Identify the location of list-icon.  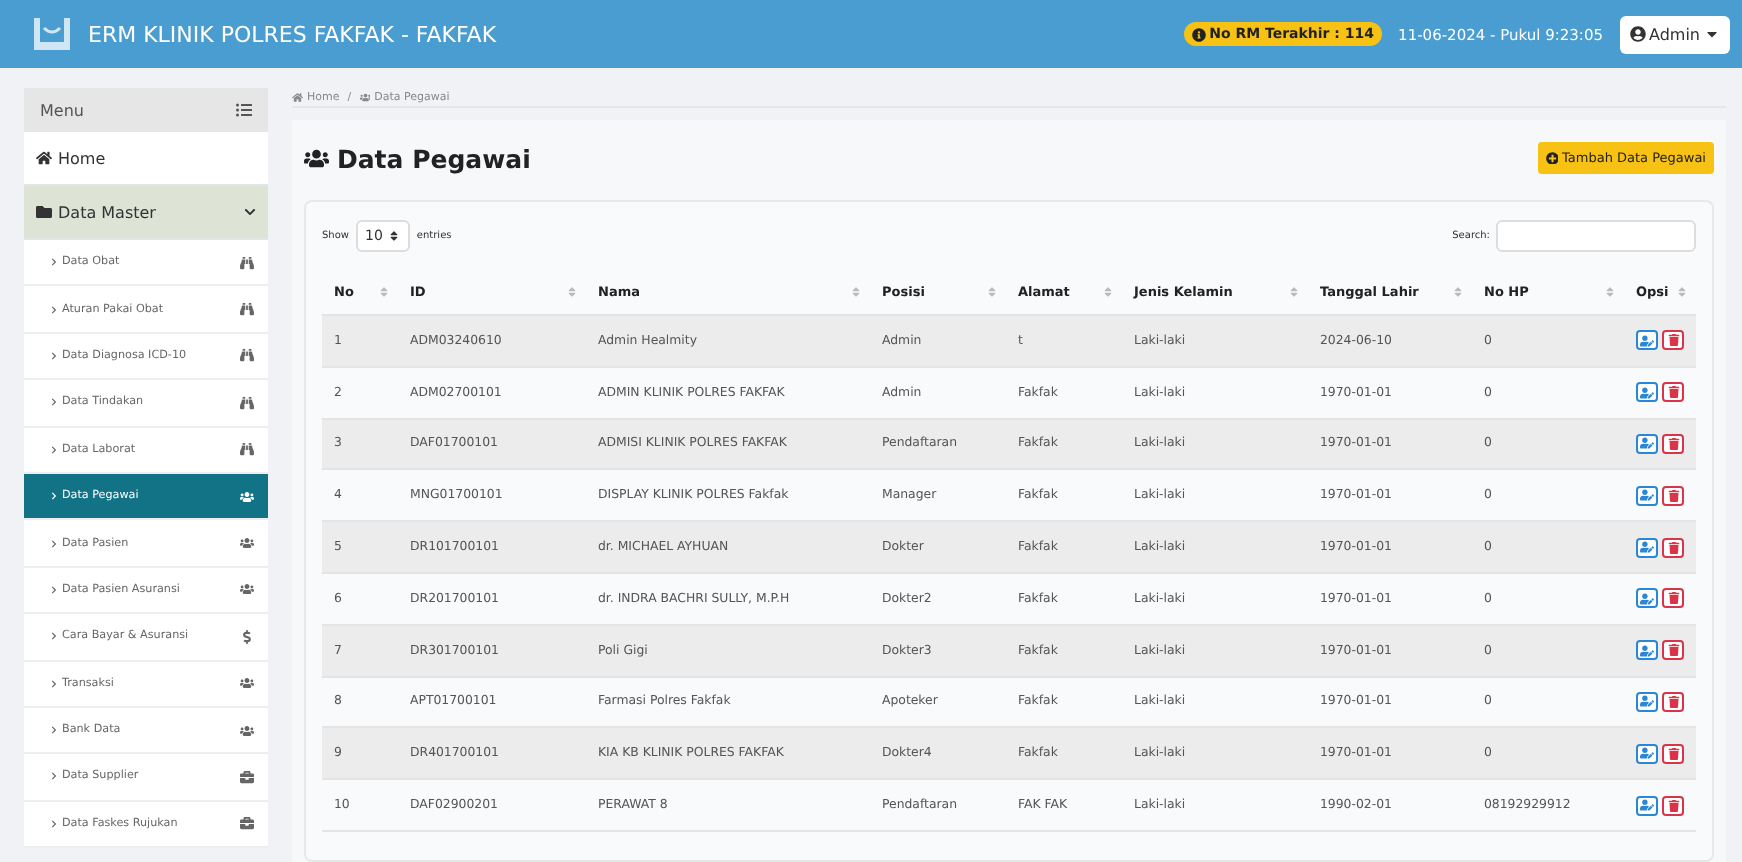
(244, 110).